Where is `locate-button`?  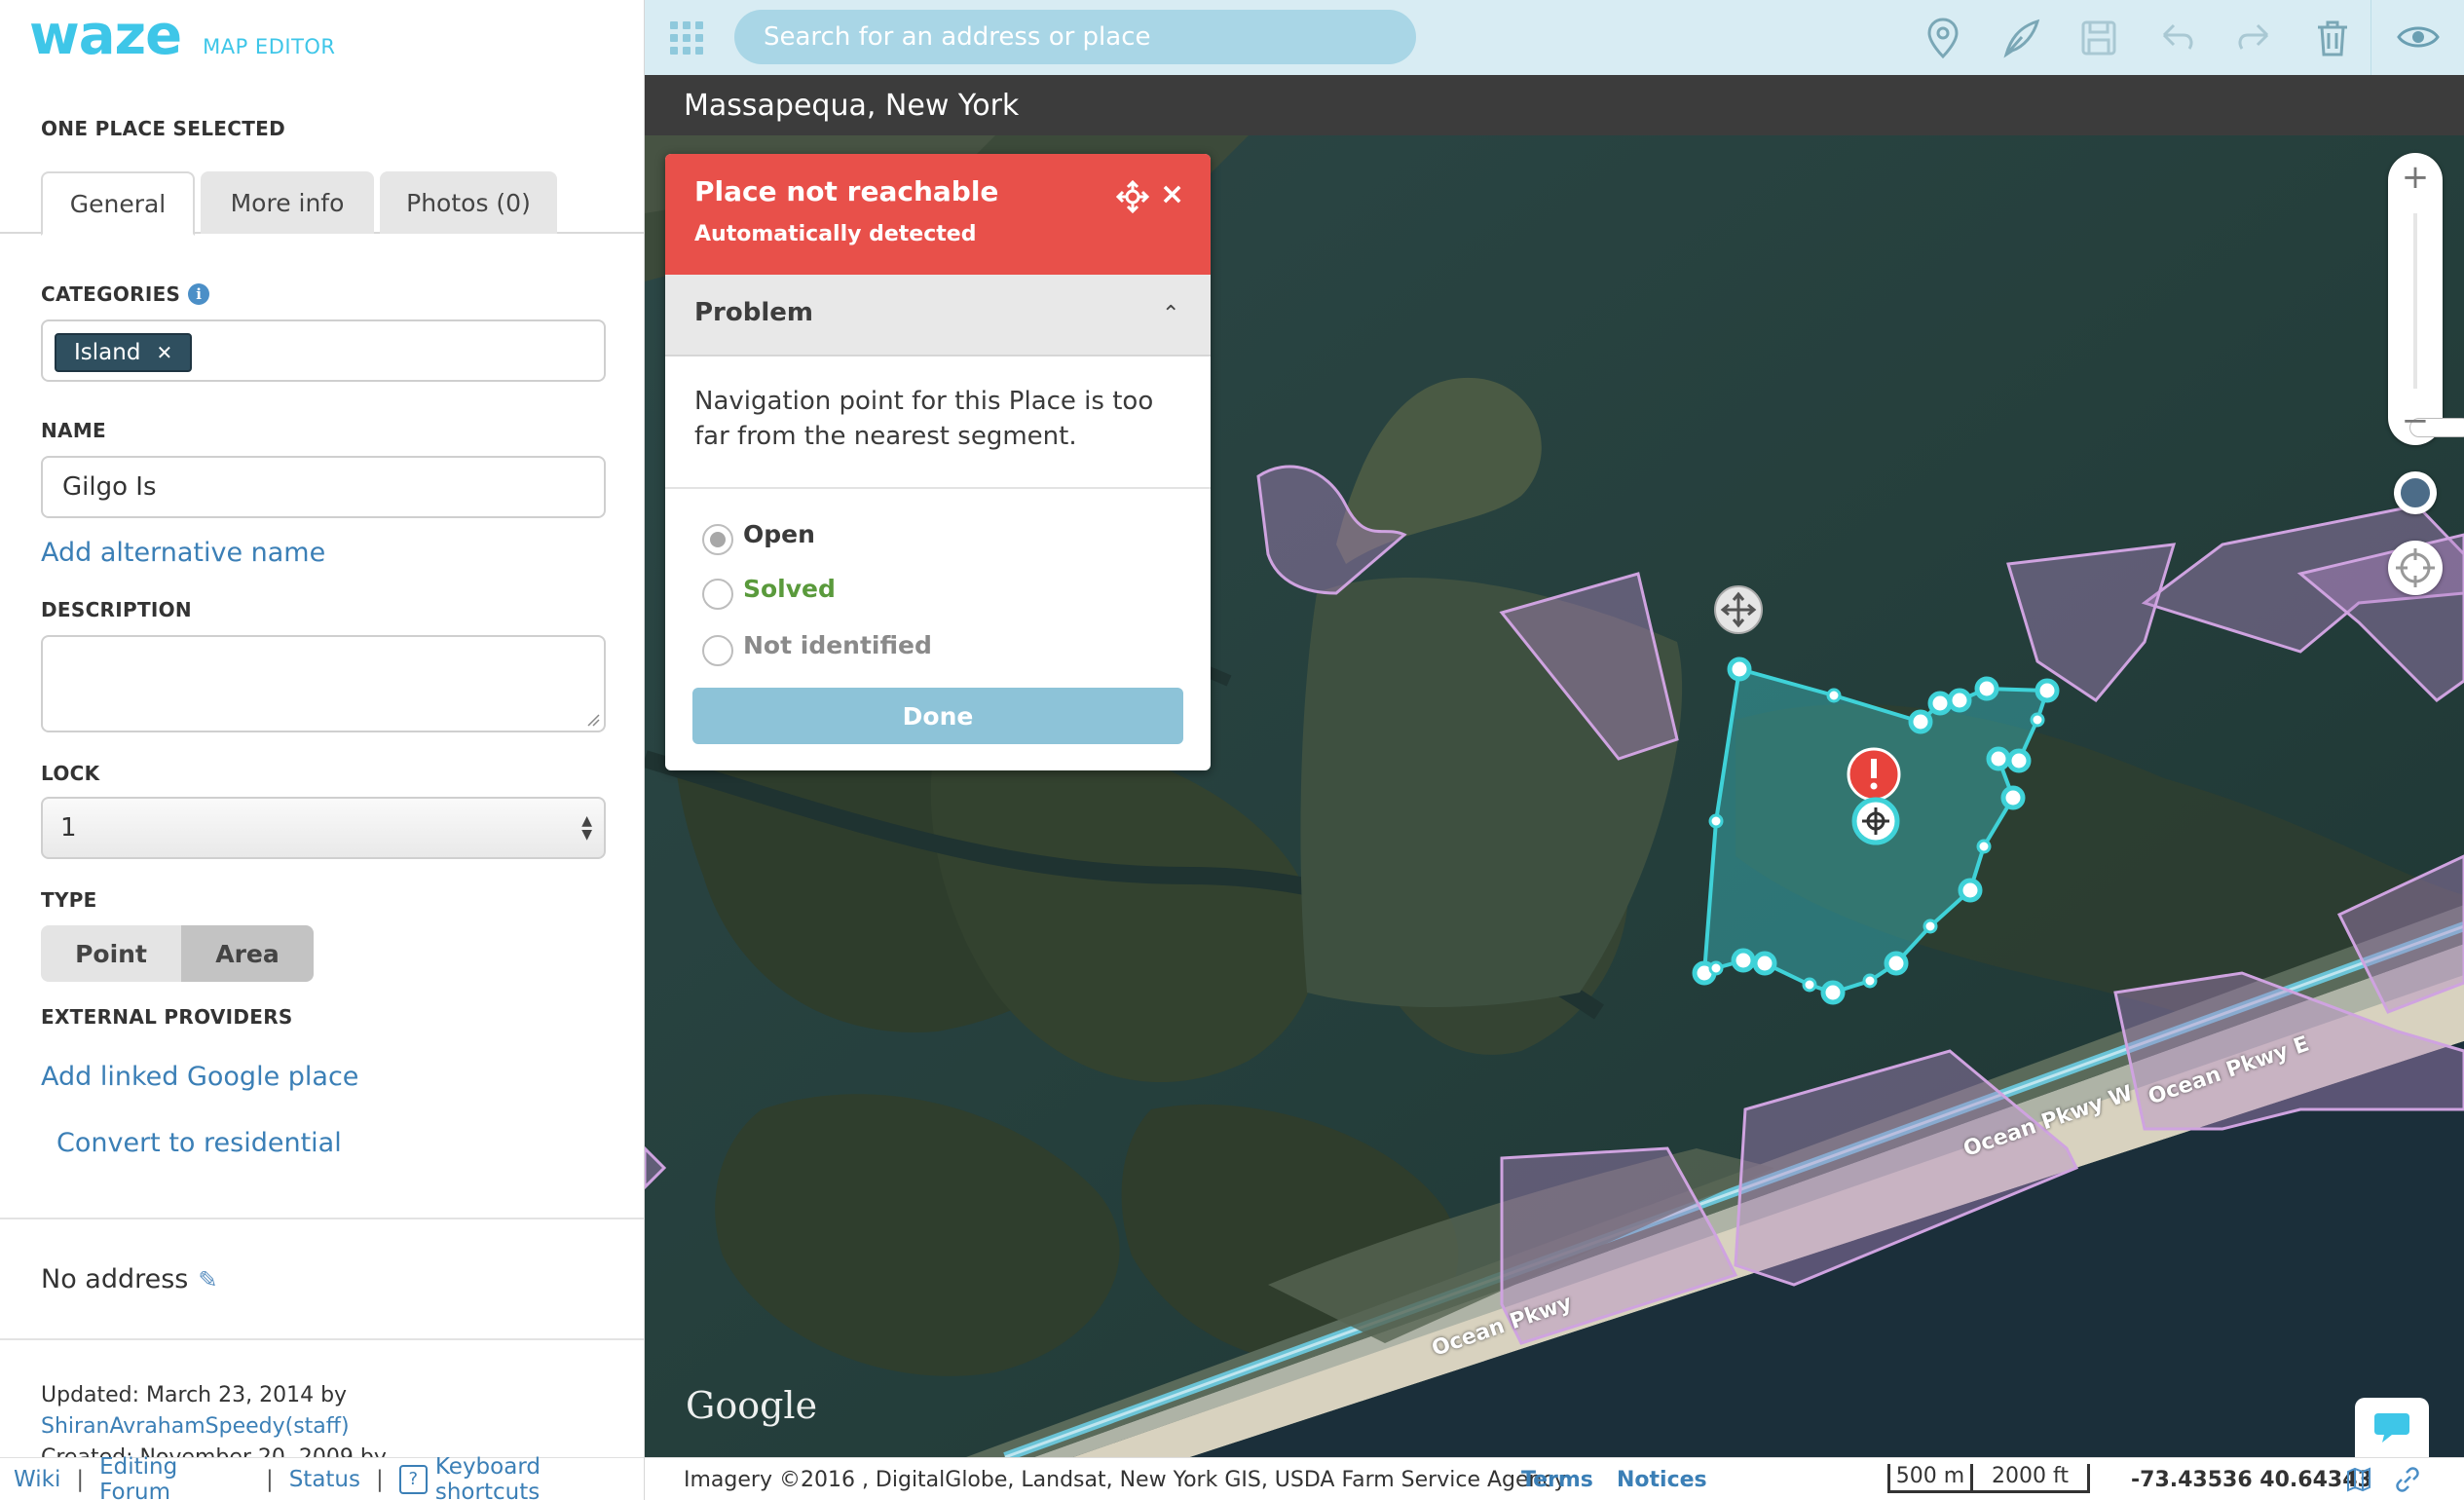
locate-button is located at coordinates (2415, 568).